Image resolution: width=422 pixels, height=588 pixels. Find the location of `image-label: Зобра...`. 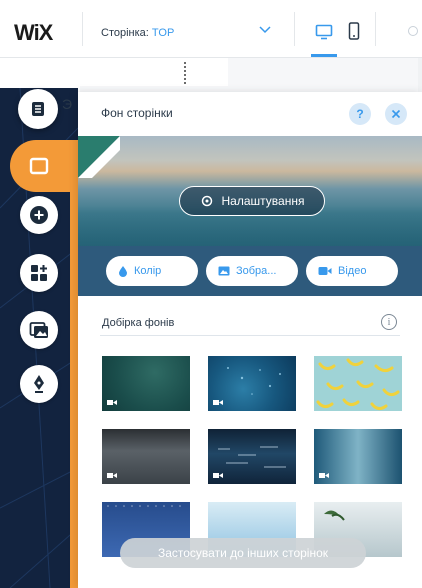

image-label: Зобра... is located at coordinates (256, 271).